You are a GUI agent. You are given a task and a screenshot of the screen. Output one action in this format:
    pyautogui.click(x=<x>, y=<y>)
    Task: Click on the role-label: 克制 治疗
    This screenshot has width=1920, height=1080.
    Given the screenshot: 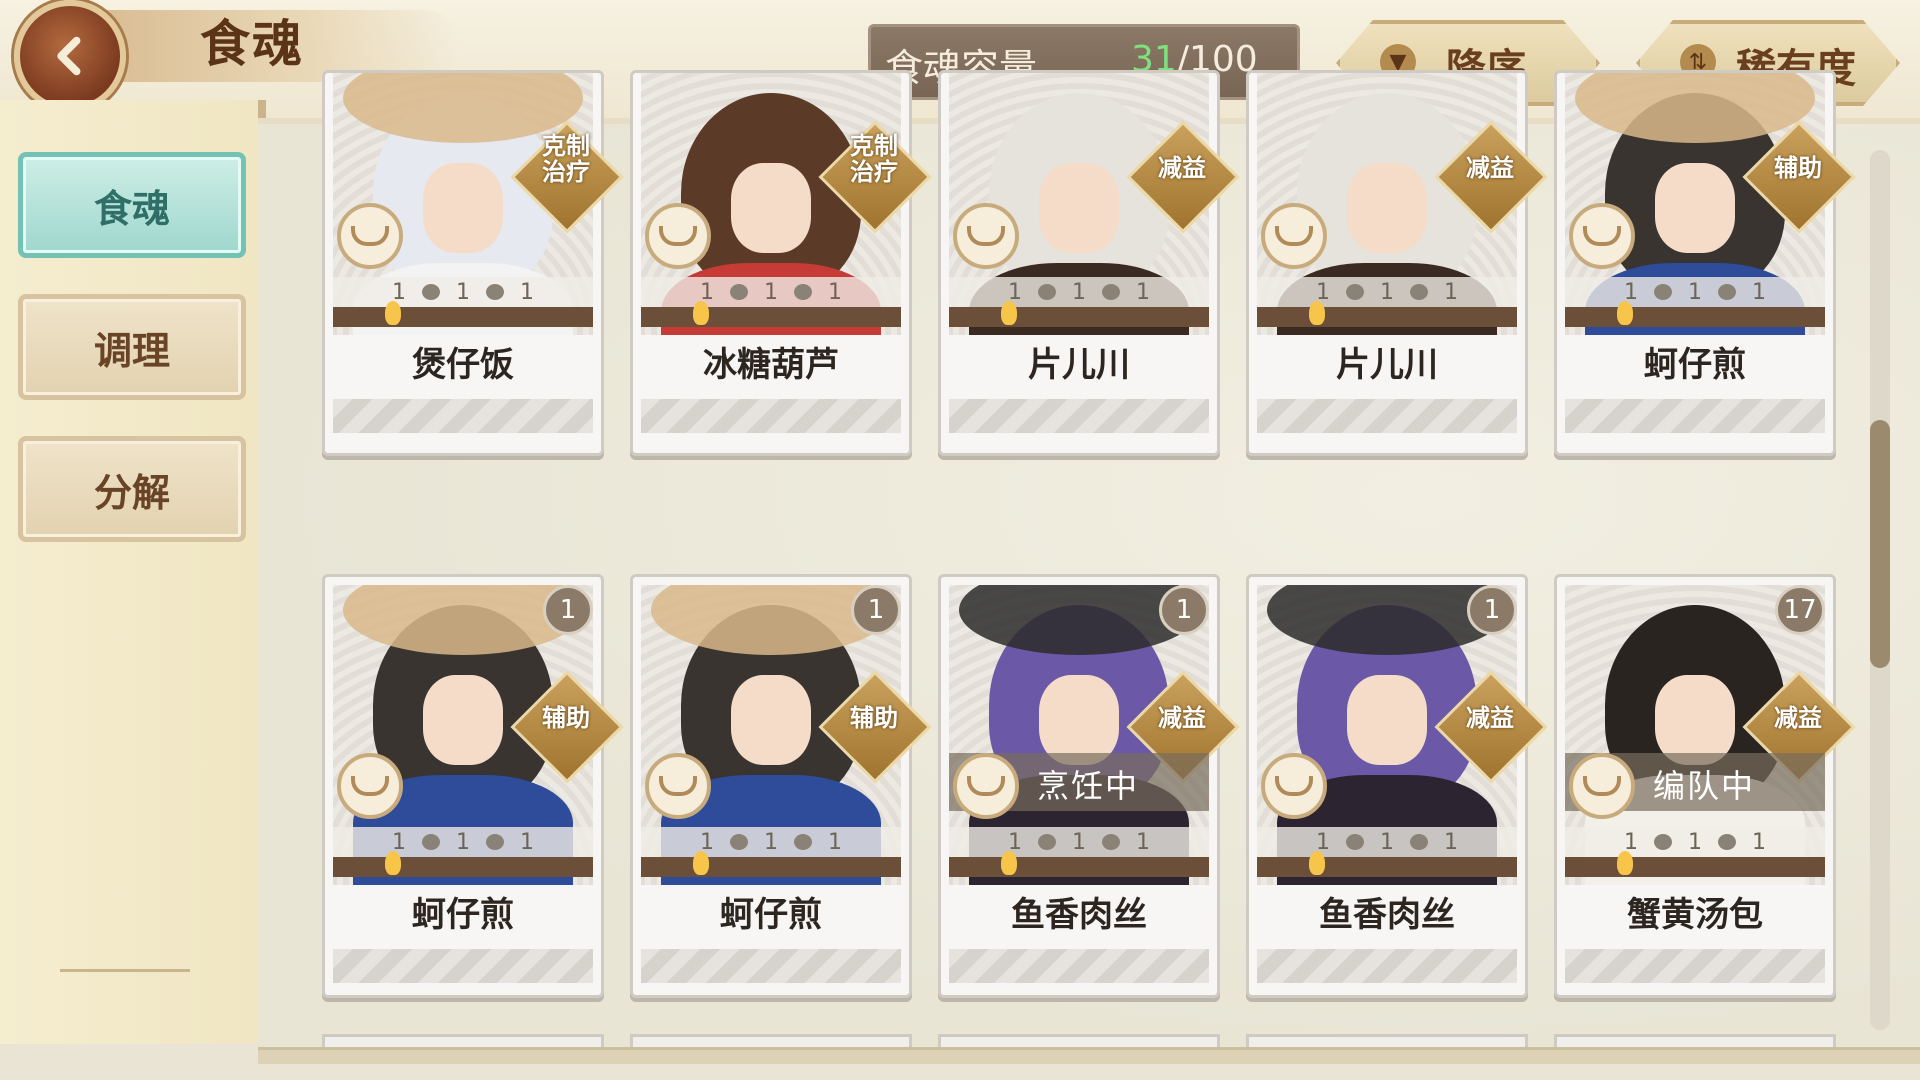 What is the action you would take?
    pyautogui.click(x=566, y=159)
    